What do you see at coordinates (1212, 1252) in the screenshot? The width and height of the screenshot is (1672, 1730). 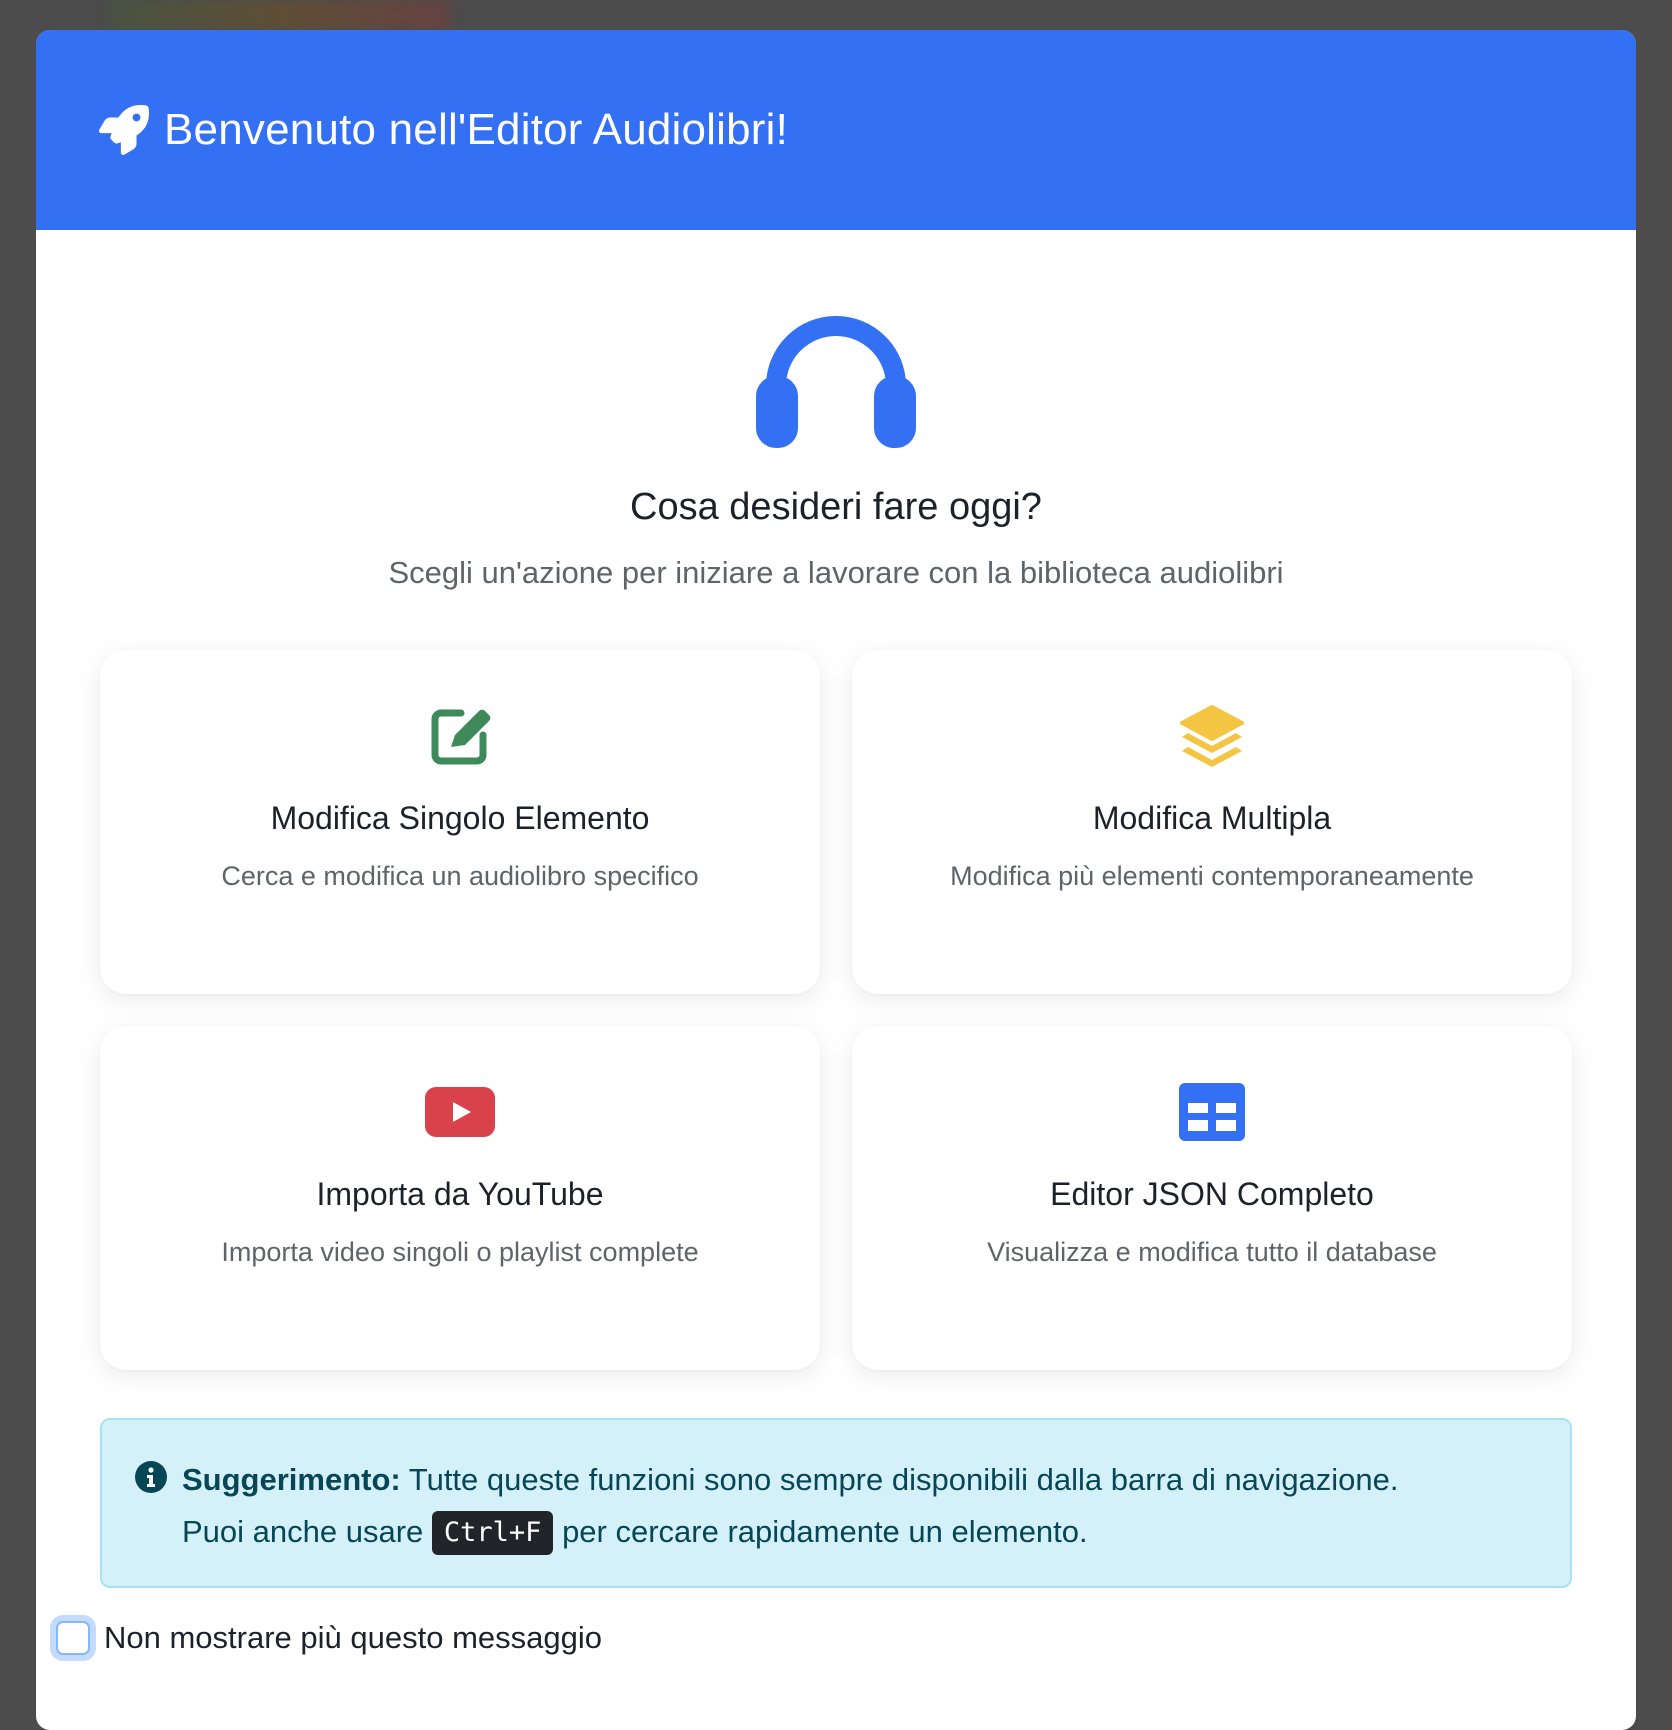 I see `card-description: Visualizza e modifica tutto il database` at bounding box center [1212, 1252].